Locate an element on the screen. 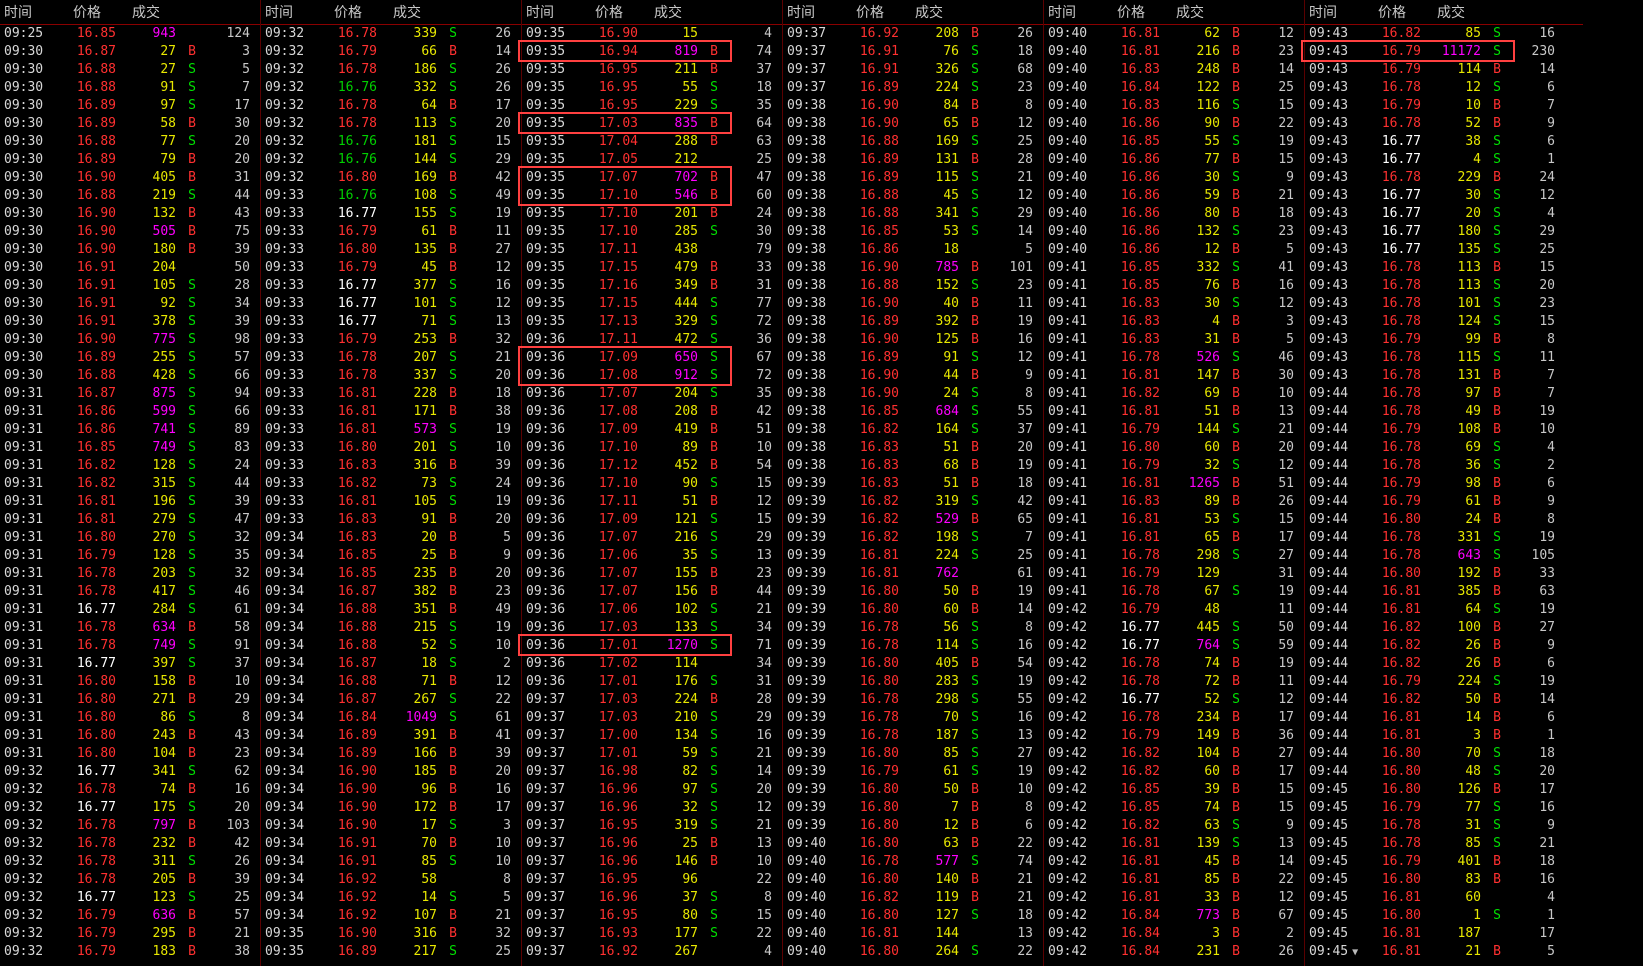 This screenshot has height=966, width=1643. trade-count: 89 is located at coordinates (242, 429).